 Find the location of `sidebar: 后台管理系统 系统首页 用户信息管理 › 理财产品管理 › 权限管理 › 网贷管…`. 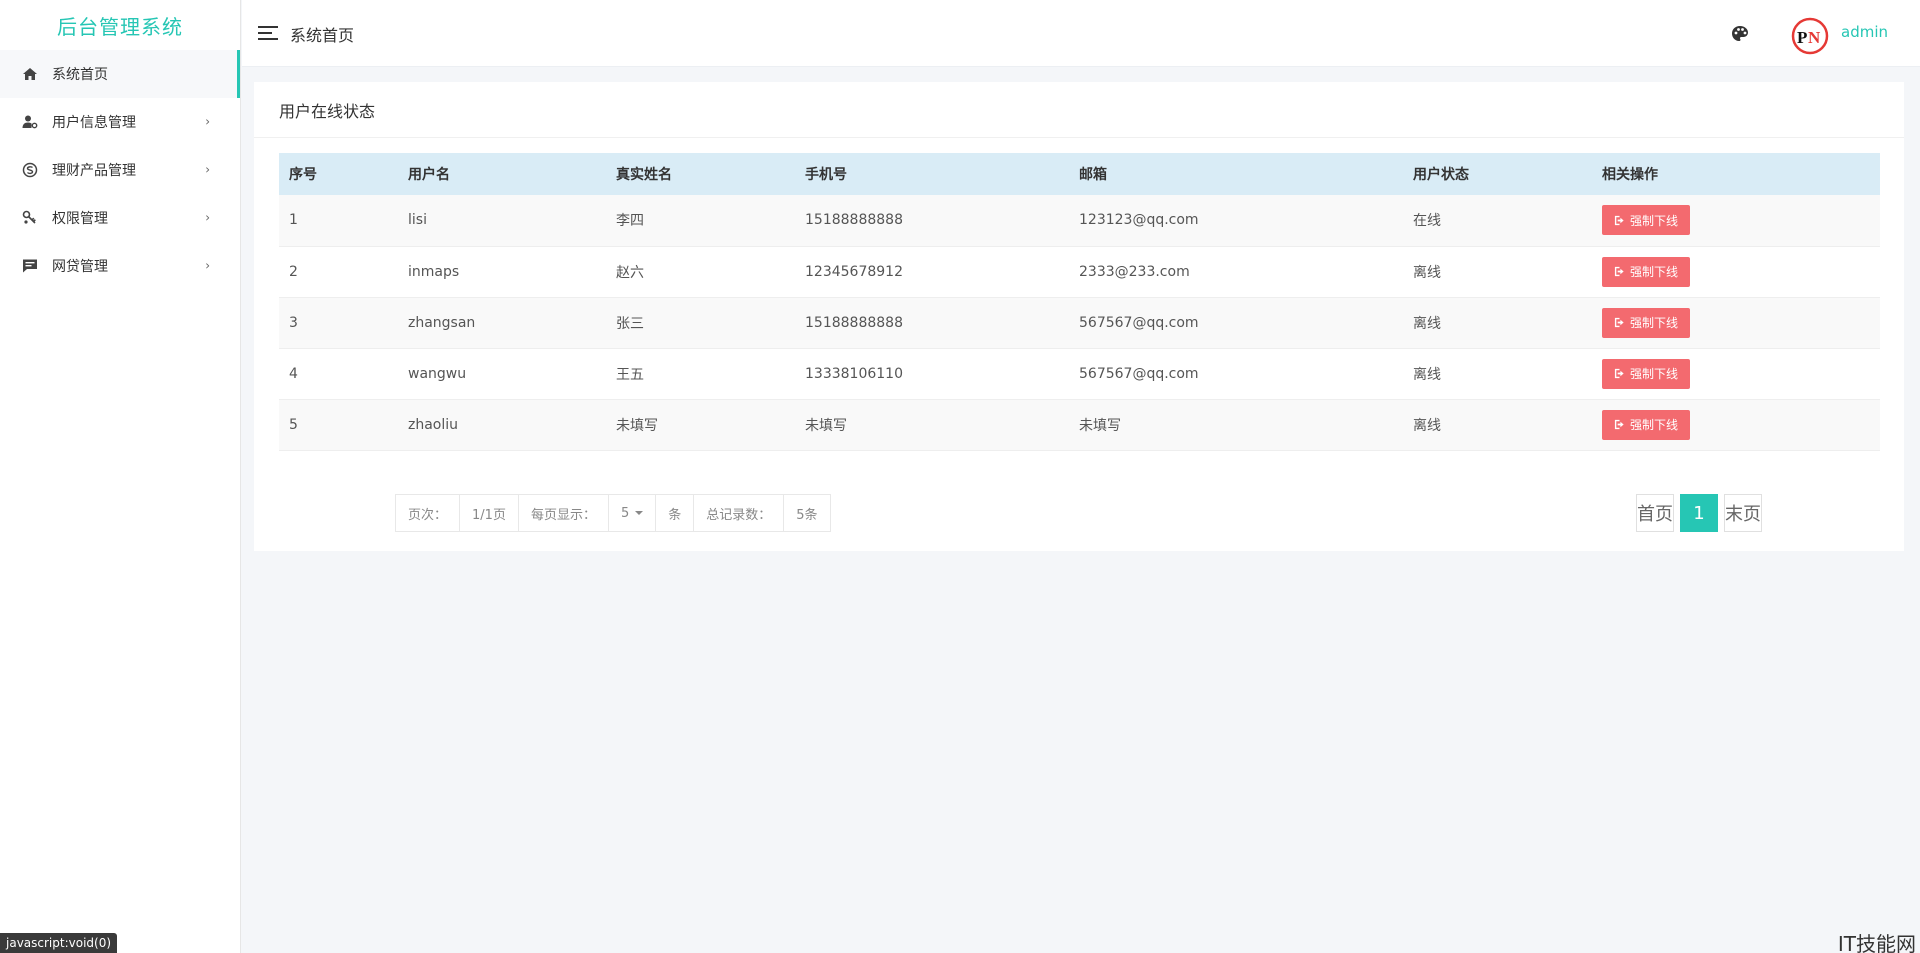

sidebar: 后台管理系统 系统首页 用户信息管理 › 理财产品管理 › 权限管理 › 网贷管… is located at coordinates (120, 476).